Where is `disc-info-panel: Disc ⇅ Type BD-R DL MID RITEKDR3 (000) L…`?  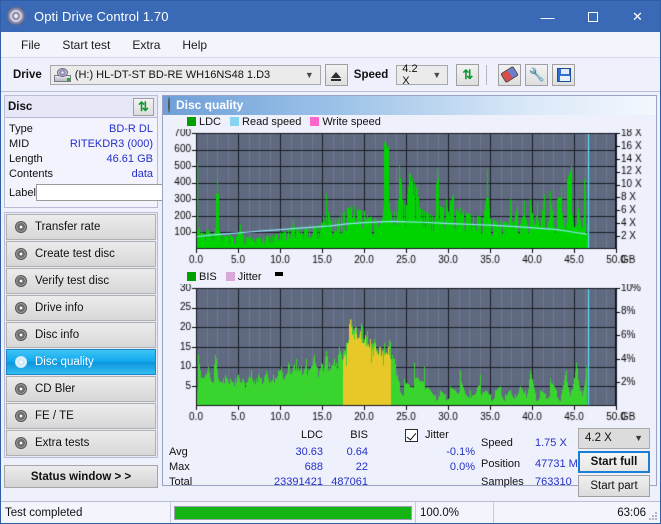
disc-info-panel: Disc ⇅ Type BD-R DL MID RITEKDR3 (000) L… is located at coordinates (121, 151).